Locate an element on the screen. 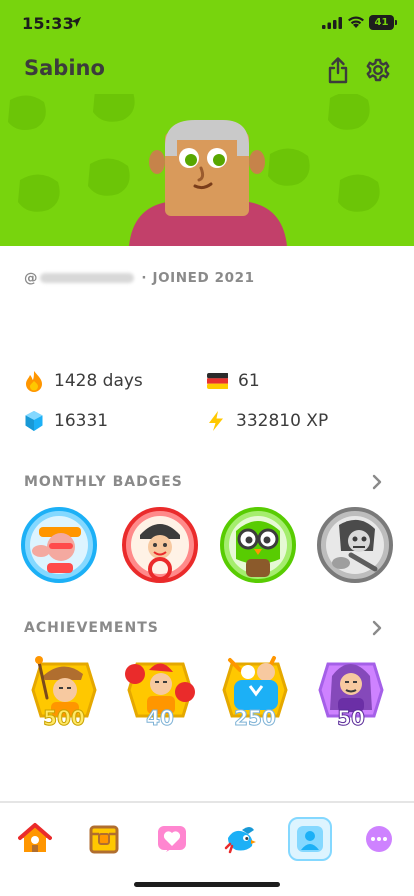 This screenshot has height=896, width=414. bird-icon is located at coordinates (240, 840).